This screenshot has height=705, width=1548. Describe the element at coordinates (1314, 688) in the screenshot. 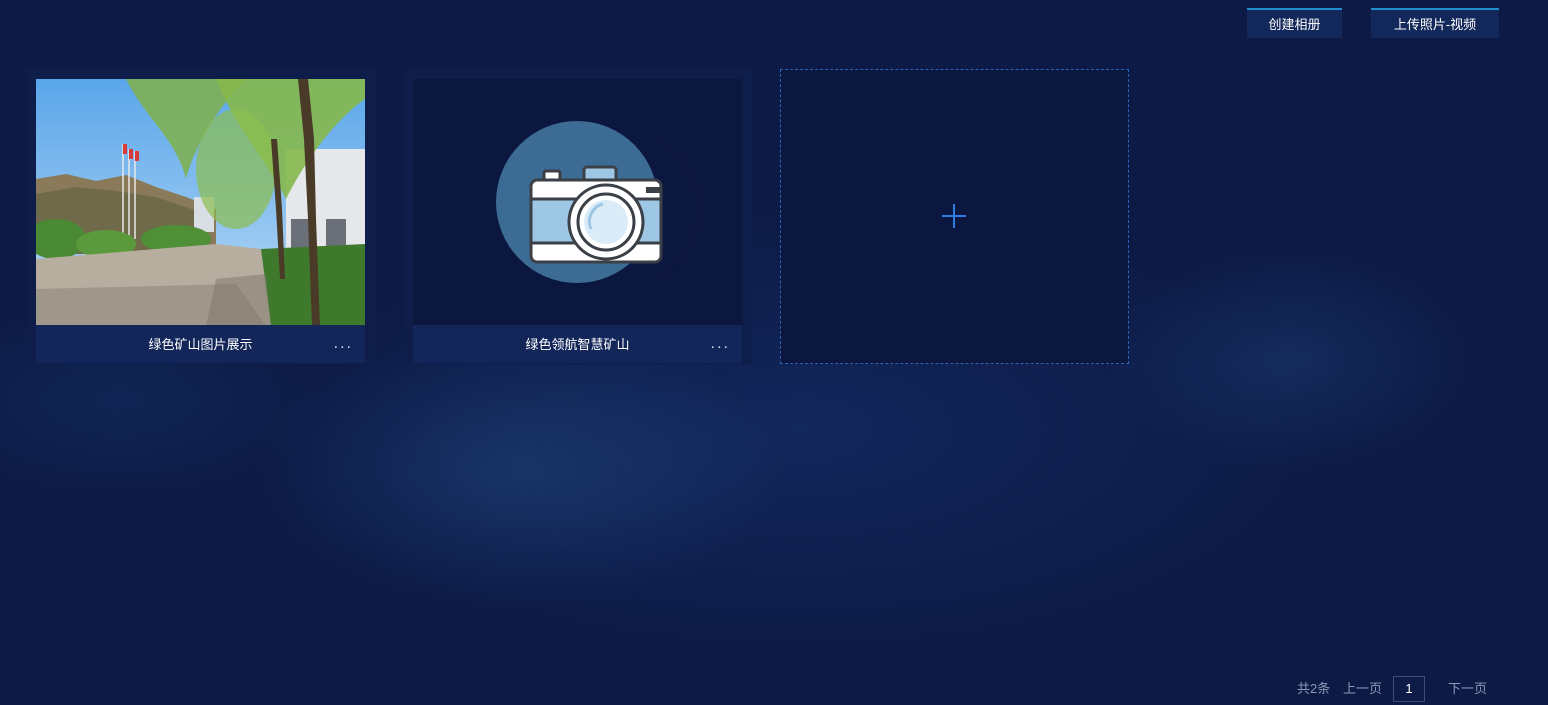

I see `pagination-total: 共2条` at that location.